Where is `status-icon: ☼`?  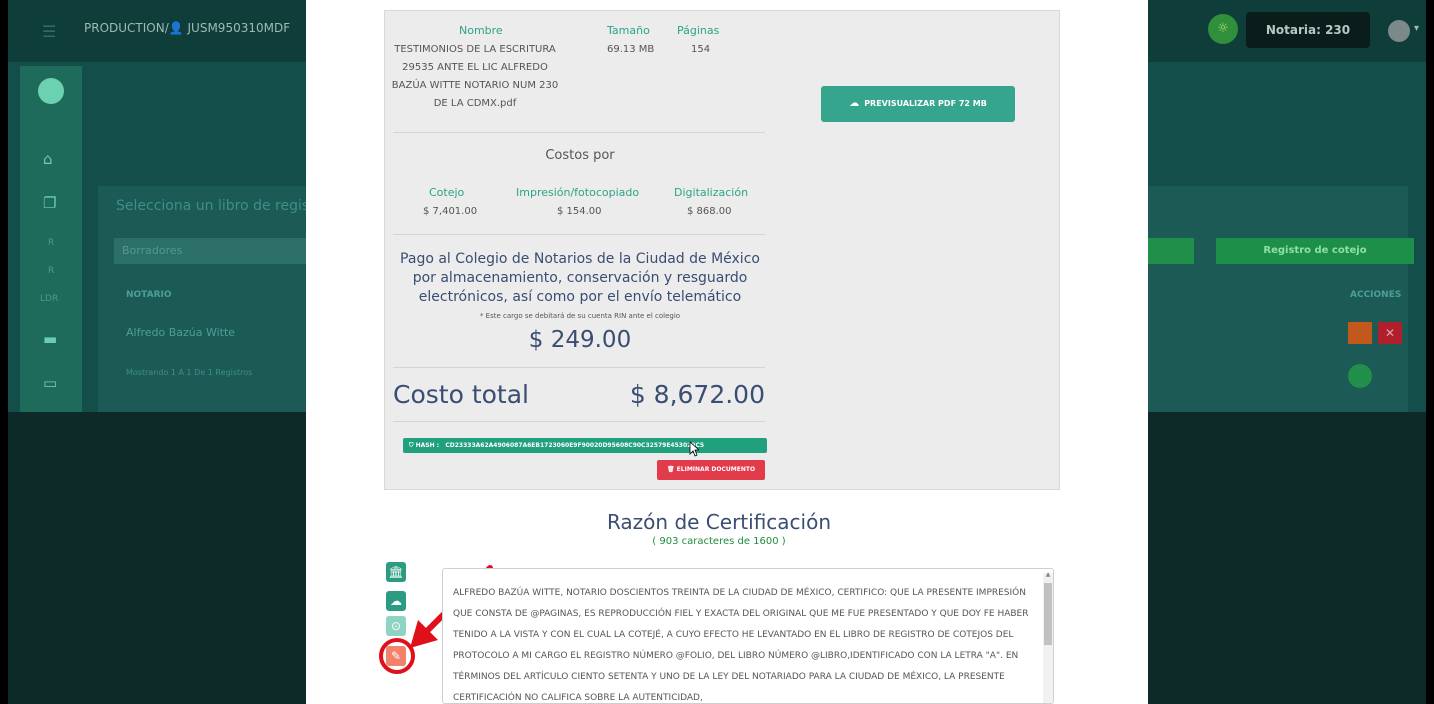
status-icon: ☼ is located at coordinates (1223, 29).